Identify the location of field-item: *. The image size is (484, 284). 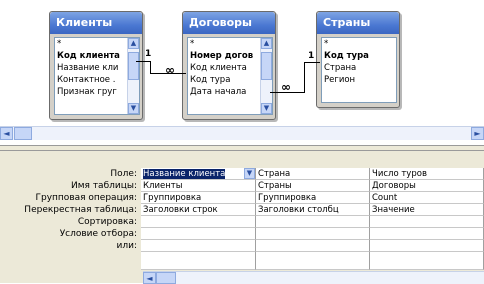
(359, 44).